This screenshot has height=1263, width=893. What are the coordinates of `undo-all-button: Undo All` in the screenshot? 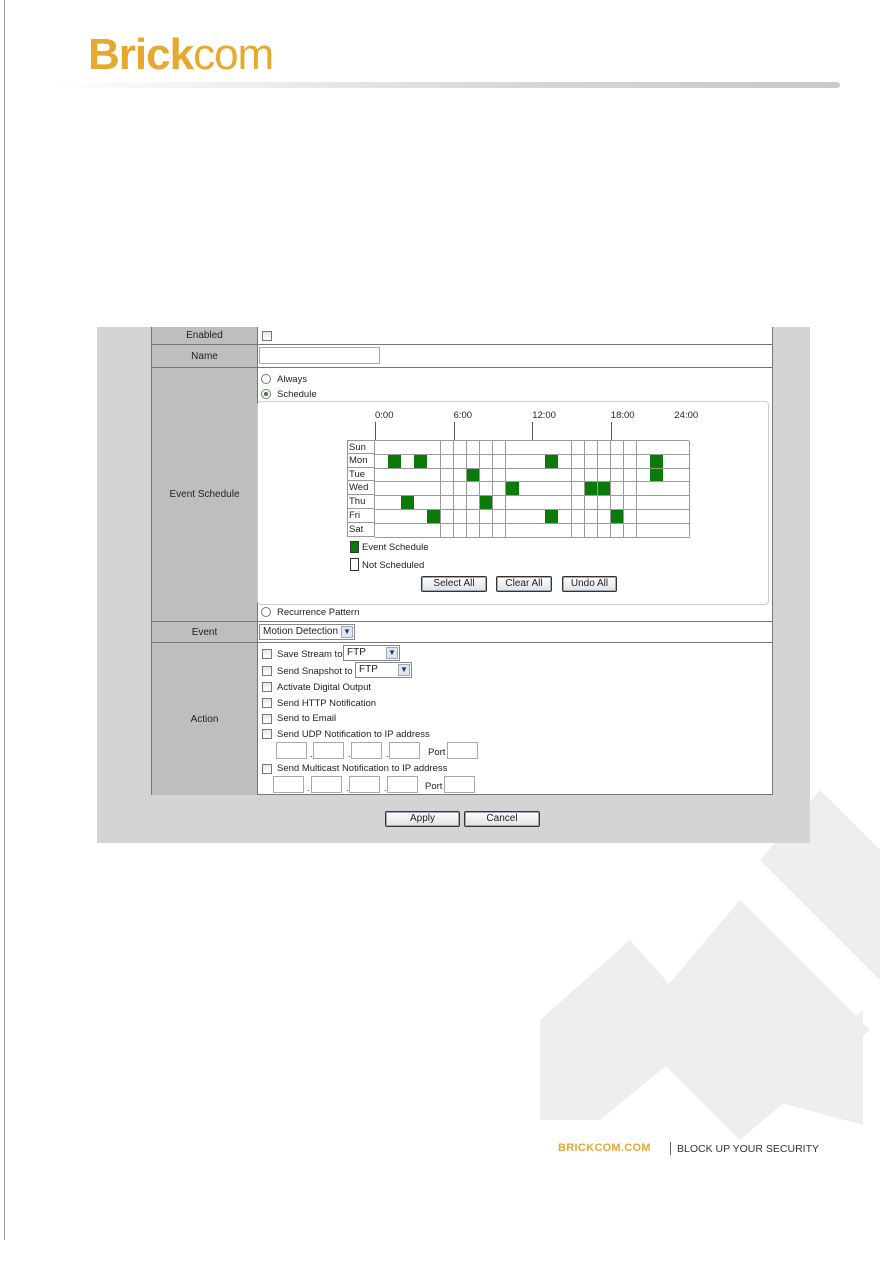 It's located at (589, 584).